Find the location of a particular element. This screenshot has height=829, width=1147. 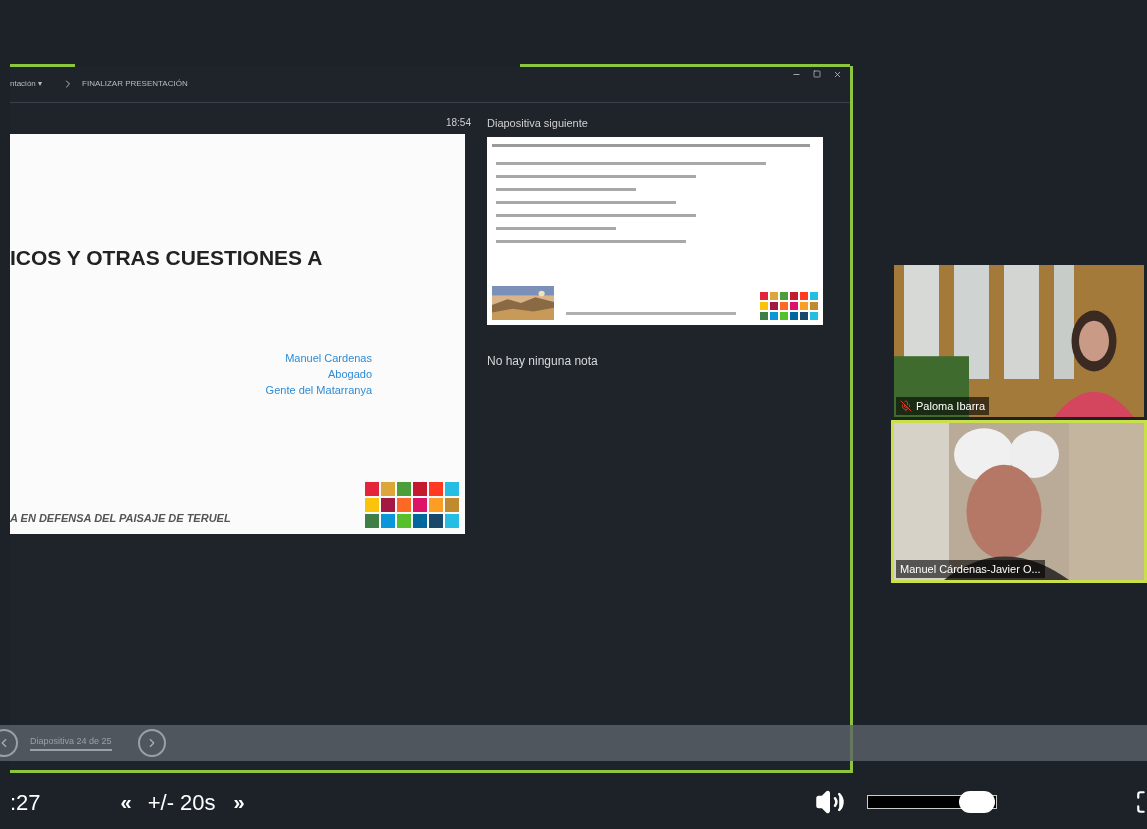

slide-title: ICOS Y OTRAS CUESTIONES A is located at coordinates (167, 258).